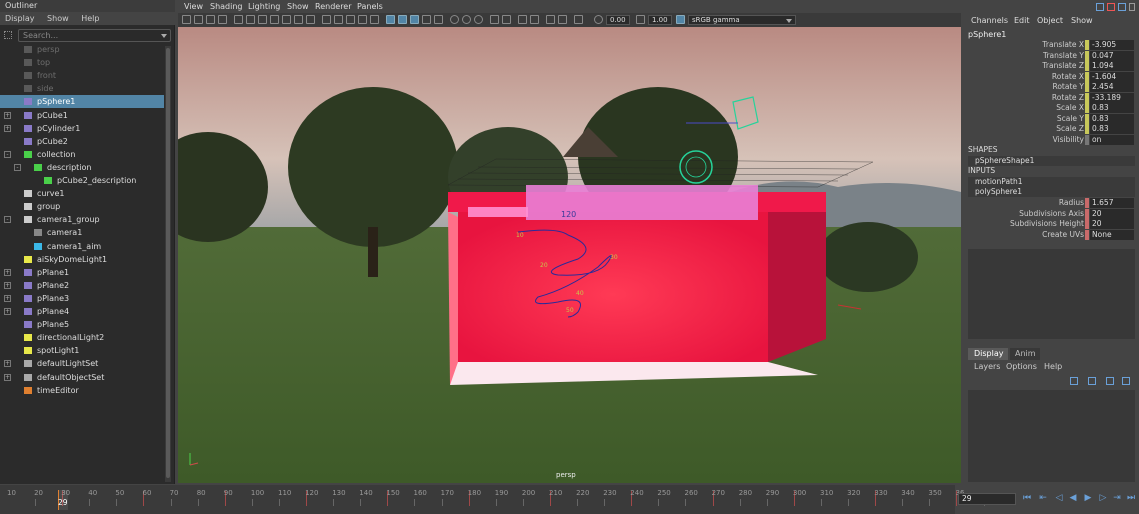 This screenshot has width=1139, height=514. I want to click on outliner-item: + pPlane1, so click(82, 272).